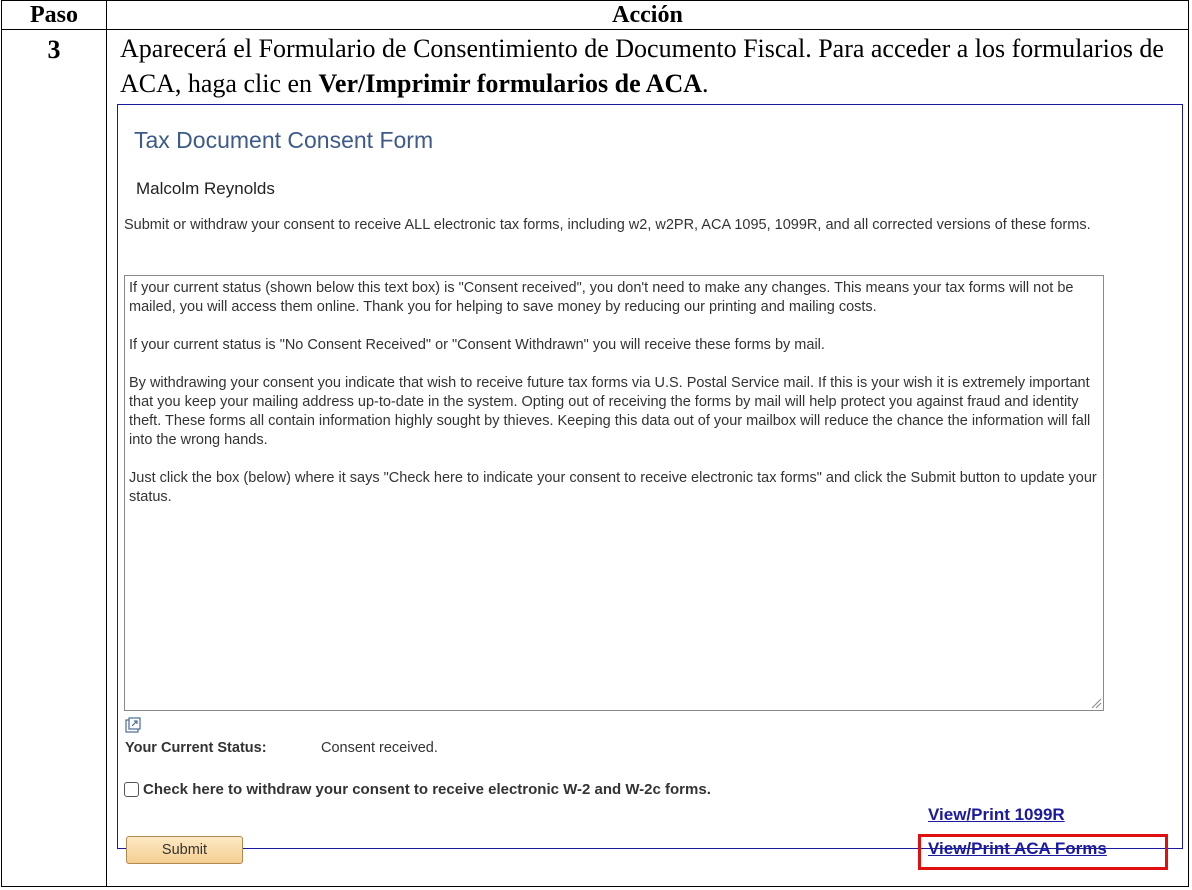 The width and height of the screenshot is (1192, 890). What do you see at coordinates (205, 188) in the screenshot?
I see `employee-name: Malcolm Reynolds` at bounding box center [205, 188].